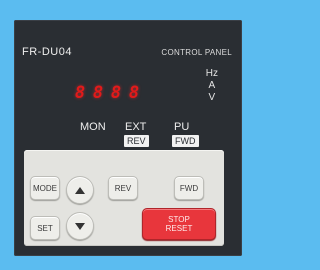 This screenshot has width=320, height=270. I want to click on mode-button-label: MODE, so click(45, 188).